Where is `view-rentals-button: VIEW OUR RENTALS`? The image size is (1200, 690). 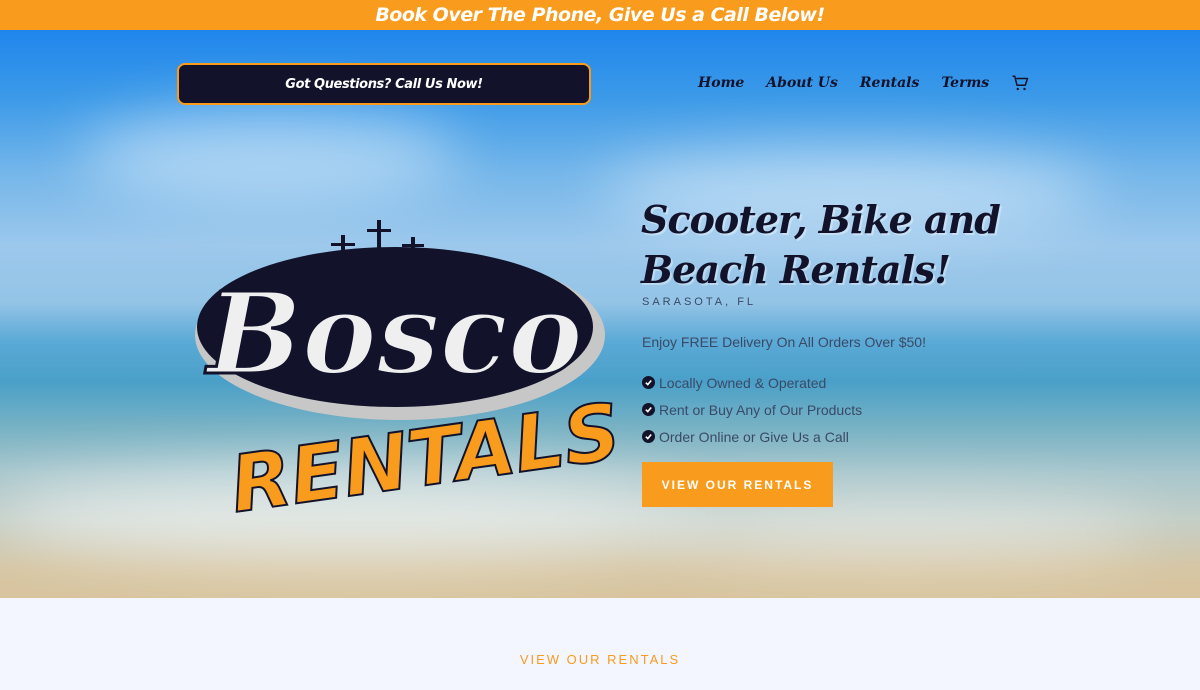
view-rentals-button: VIEW OUR RENTALS is located at coordinates (737, 484).